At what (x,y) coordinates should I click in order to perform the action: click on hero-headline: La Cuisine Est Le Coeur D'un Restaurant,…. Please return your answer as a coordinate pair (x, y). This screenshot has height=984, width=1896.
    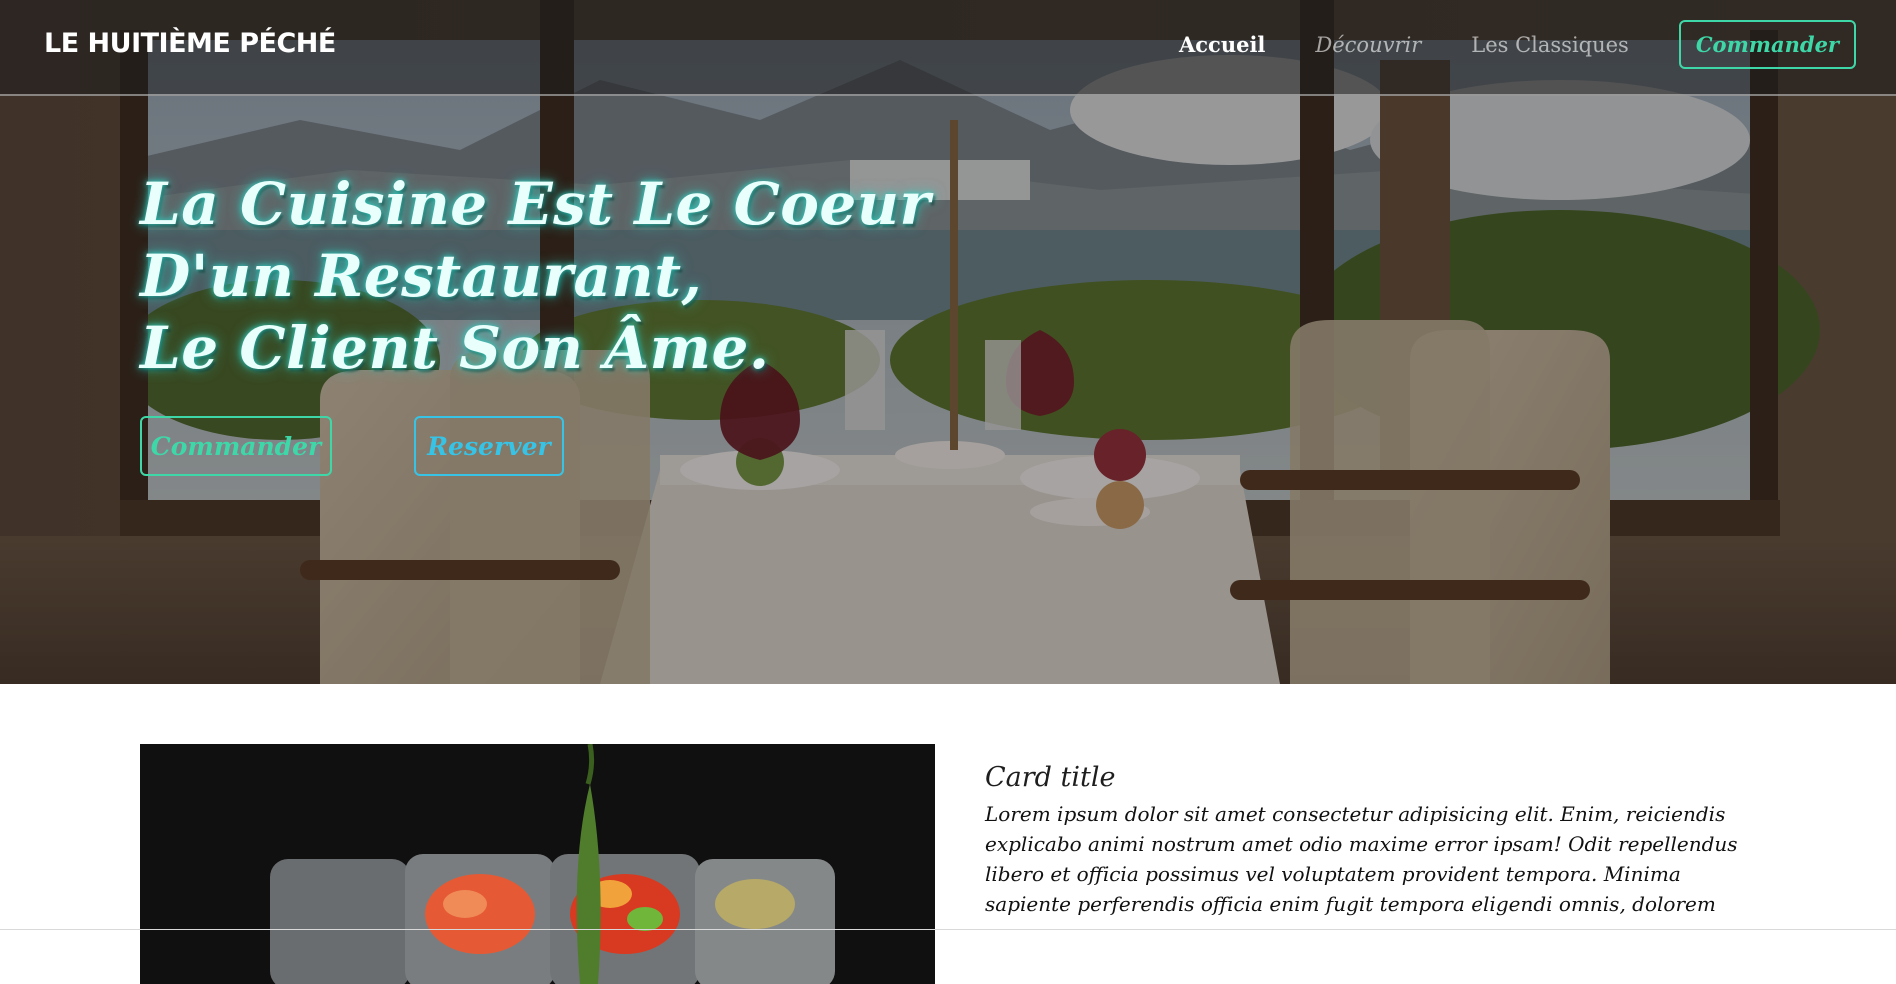
    Looking at the image, I should click on (535, 276).